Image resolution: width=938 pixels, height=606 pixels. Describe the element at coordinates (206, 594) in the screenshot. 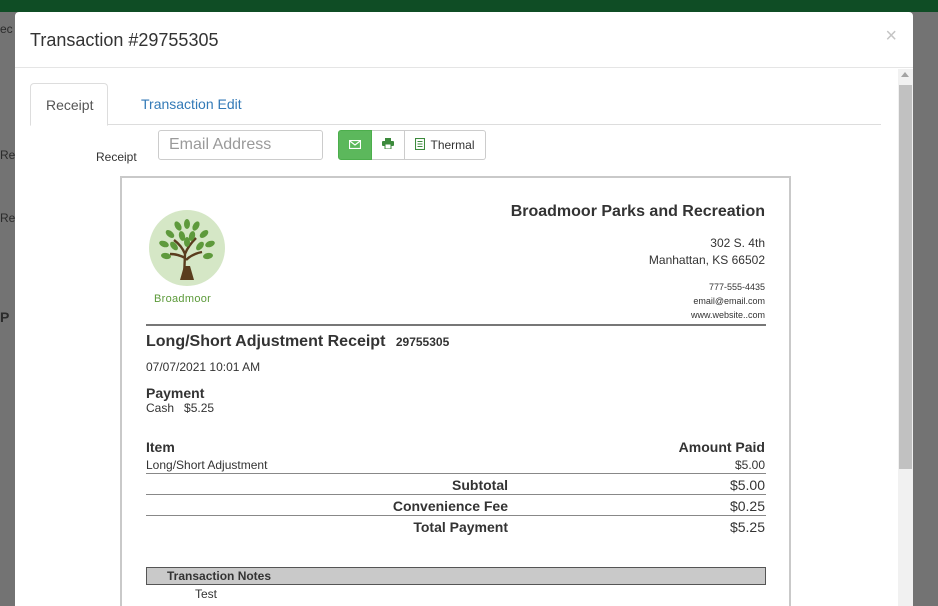

I see `transaction-notes-text: Test` at that location.